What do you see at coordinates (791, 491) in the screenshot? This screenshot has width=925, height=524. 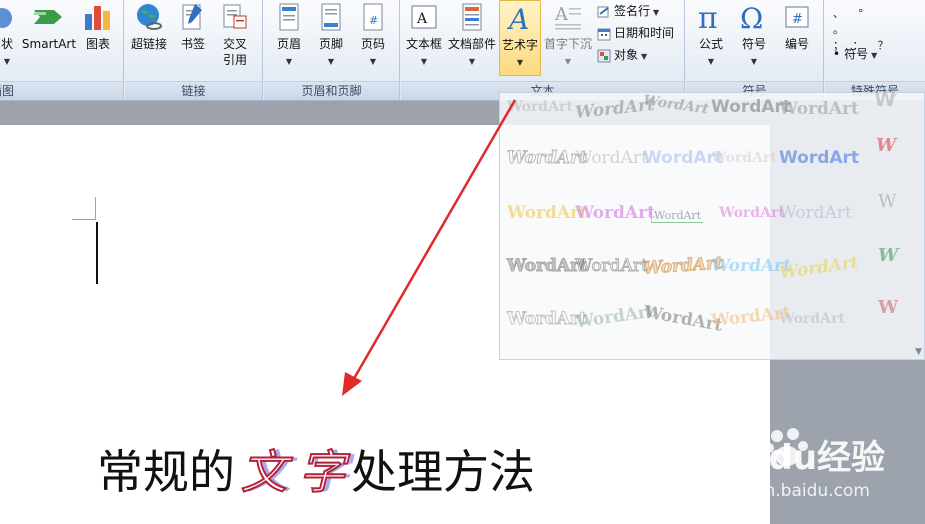 I see `watermark-url: jingyan.baidu.com` at bounding box center [791, 491].